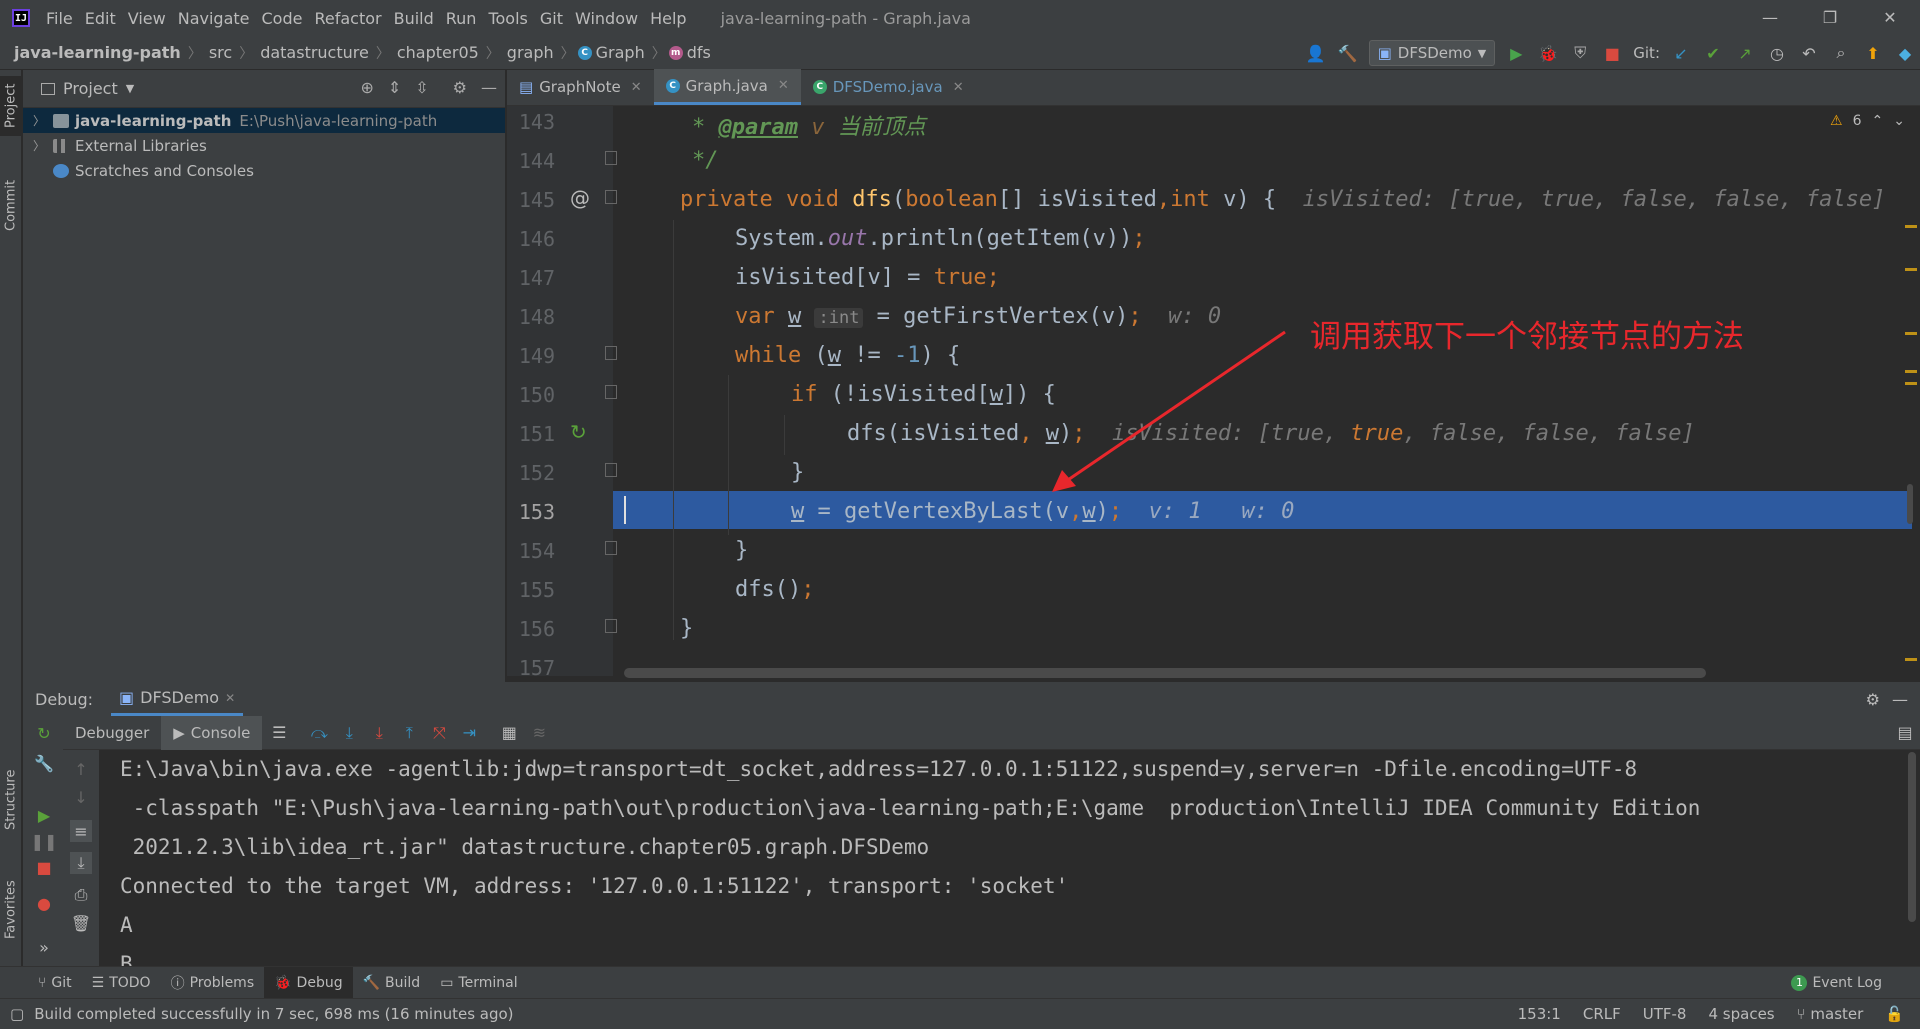  Describe the element at coordinates (212, 732) in the screenshot. I see `tab-console: ▶ Console` at that location.